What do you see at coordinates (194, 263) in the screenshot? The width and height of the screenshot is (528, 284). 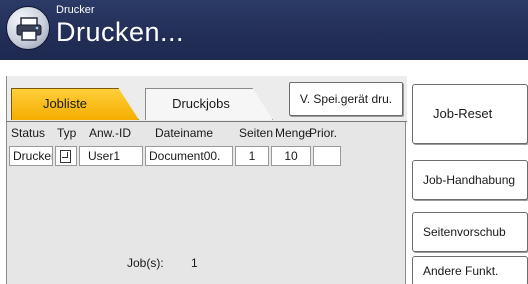 I see `jobs-count-value: 1` at bounding box center [194, 263].